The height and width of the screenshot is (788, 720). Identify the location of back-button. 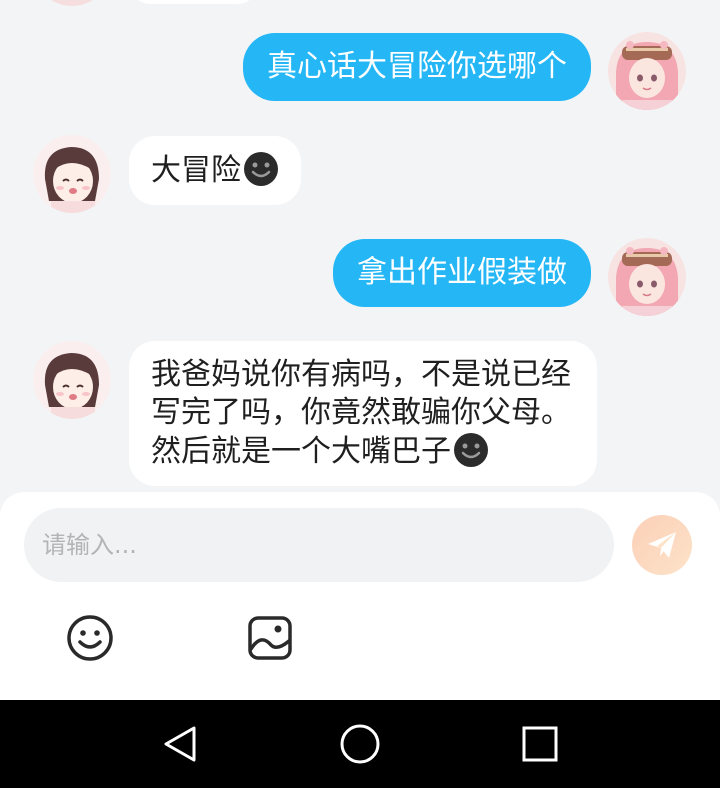
(180, 744).